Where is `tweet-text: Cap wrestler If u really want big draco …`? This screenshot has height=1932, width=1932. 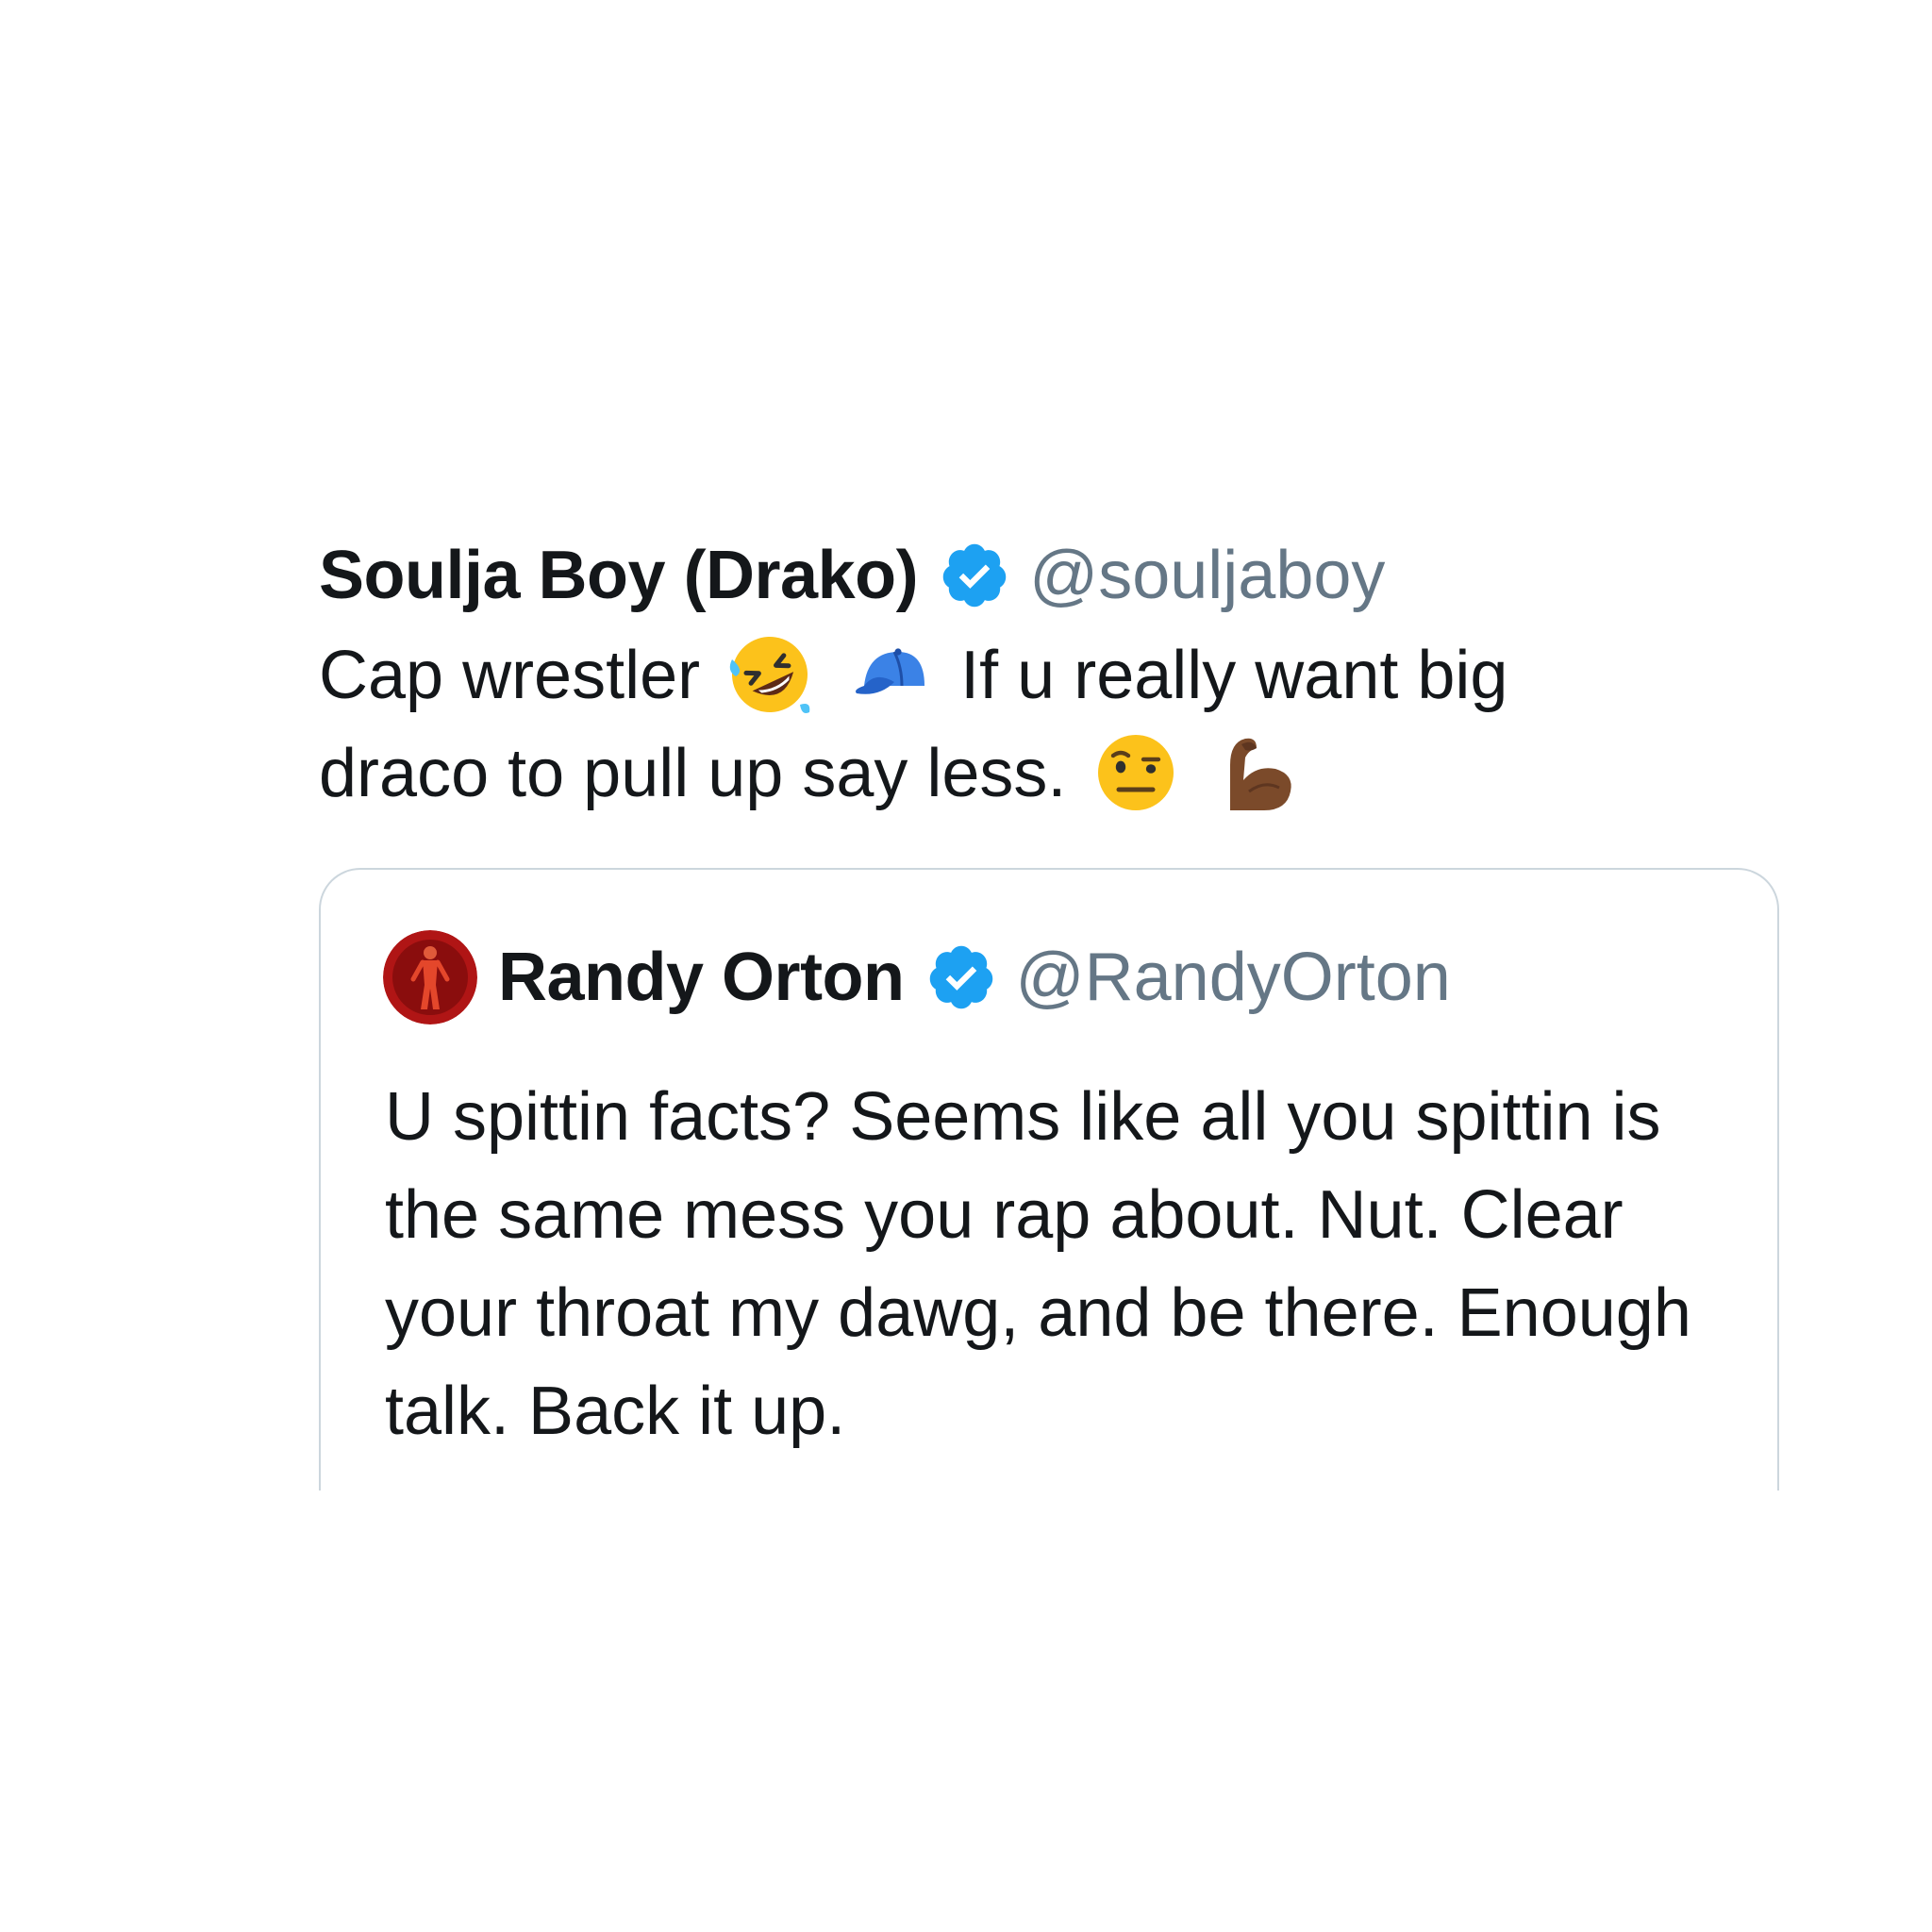 tweet-text: Cap wrestler If u really want big draco … is located at coordinates (994, 724).